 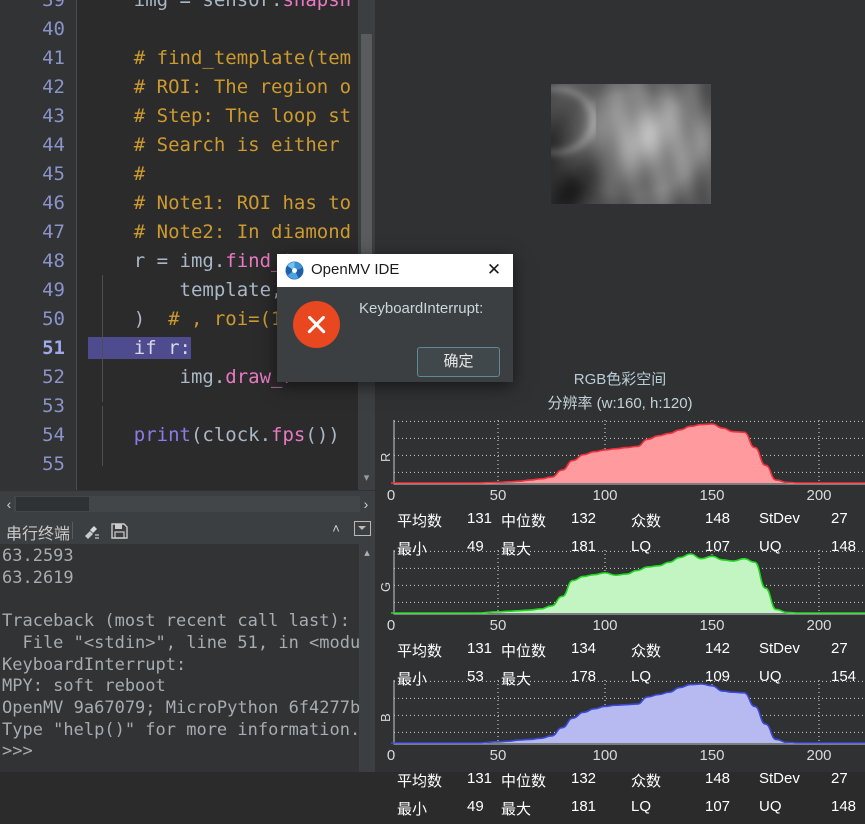 I want to click on stat-label: 众数, so click(x=646, y=521).